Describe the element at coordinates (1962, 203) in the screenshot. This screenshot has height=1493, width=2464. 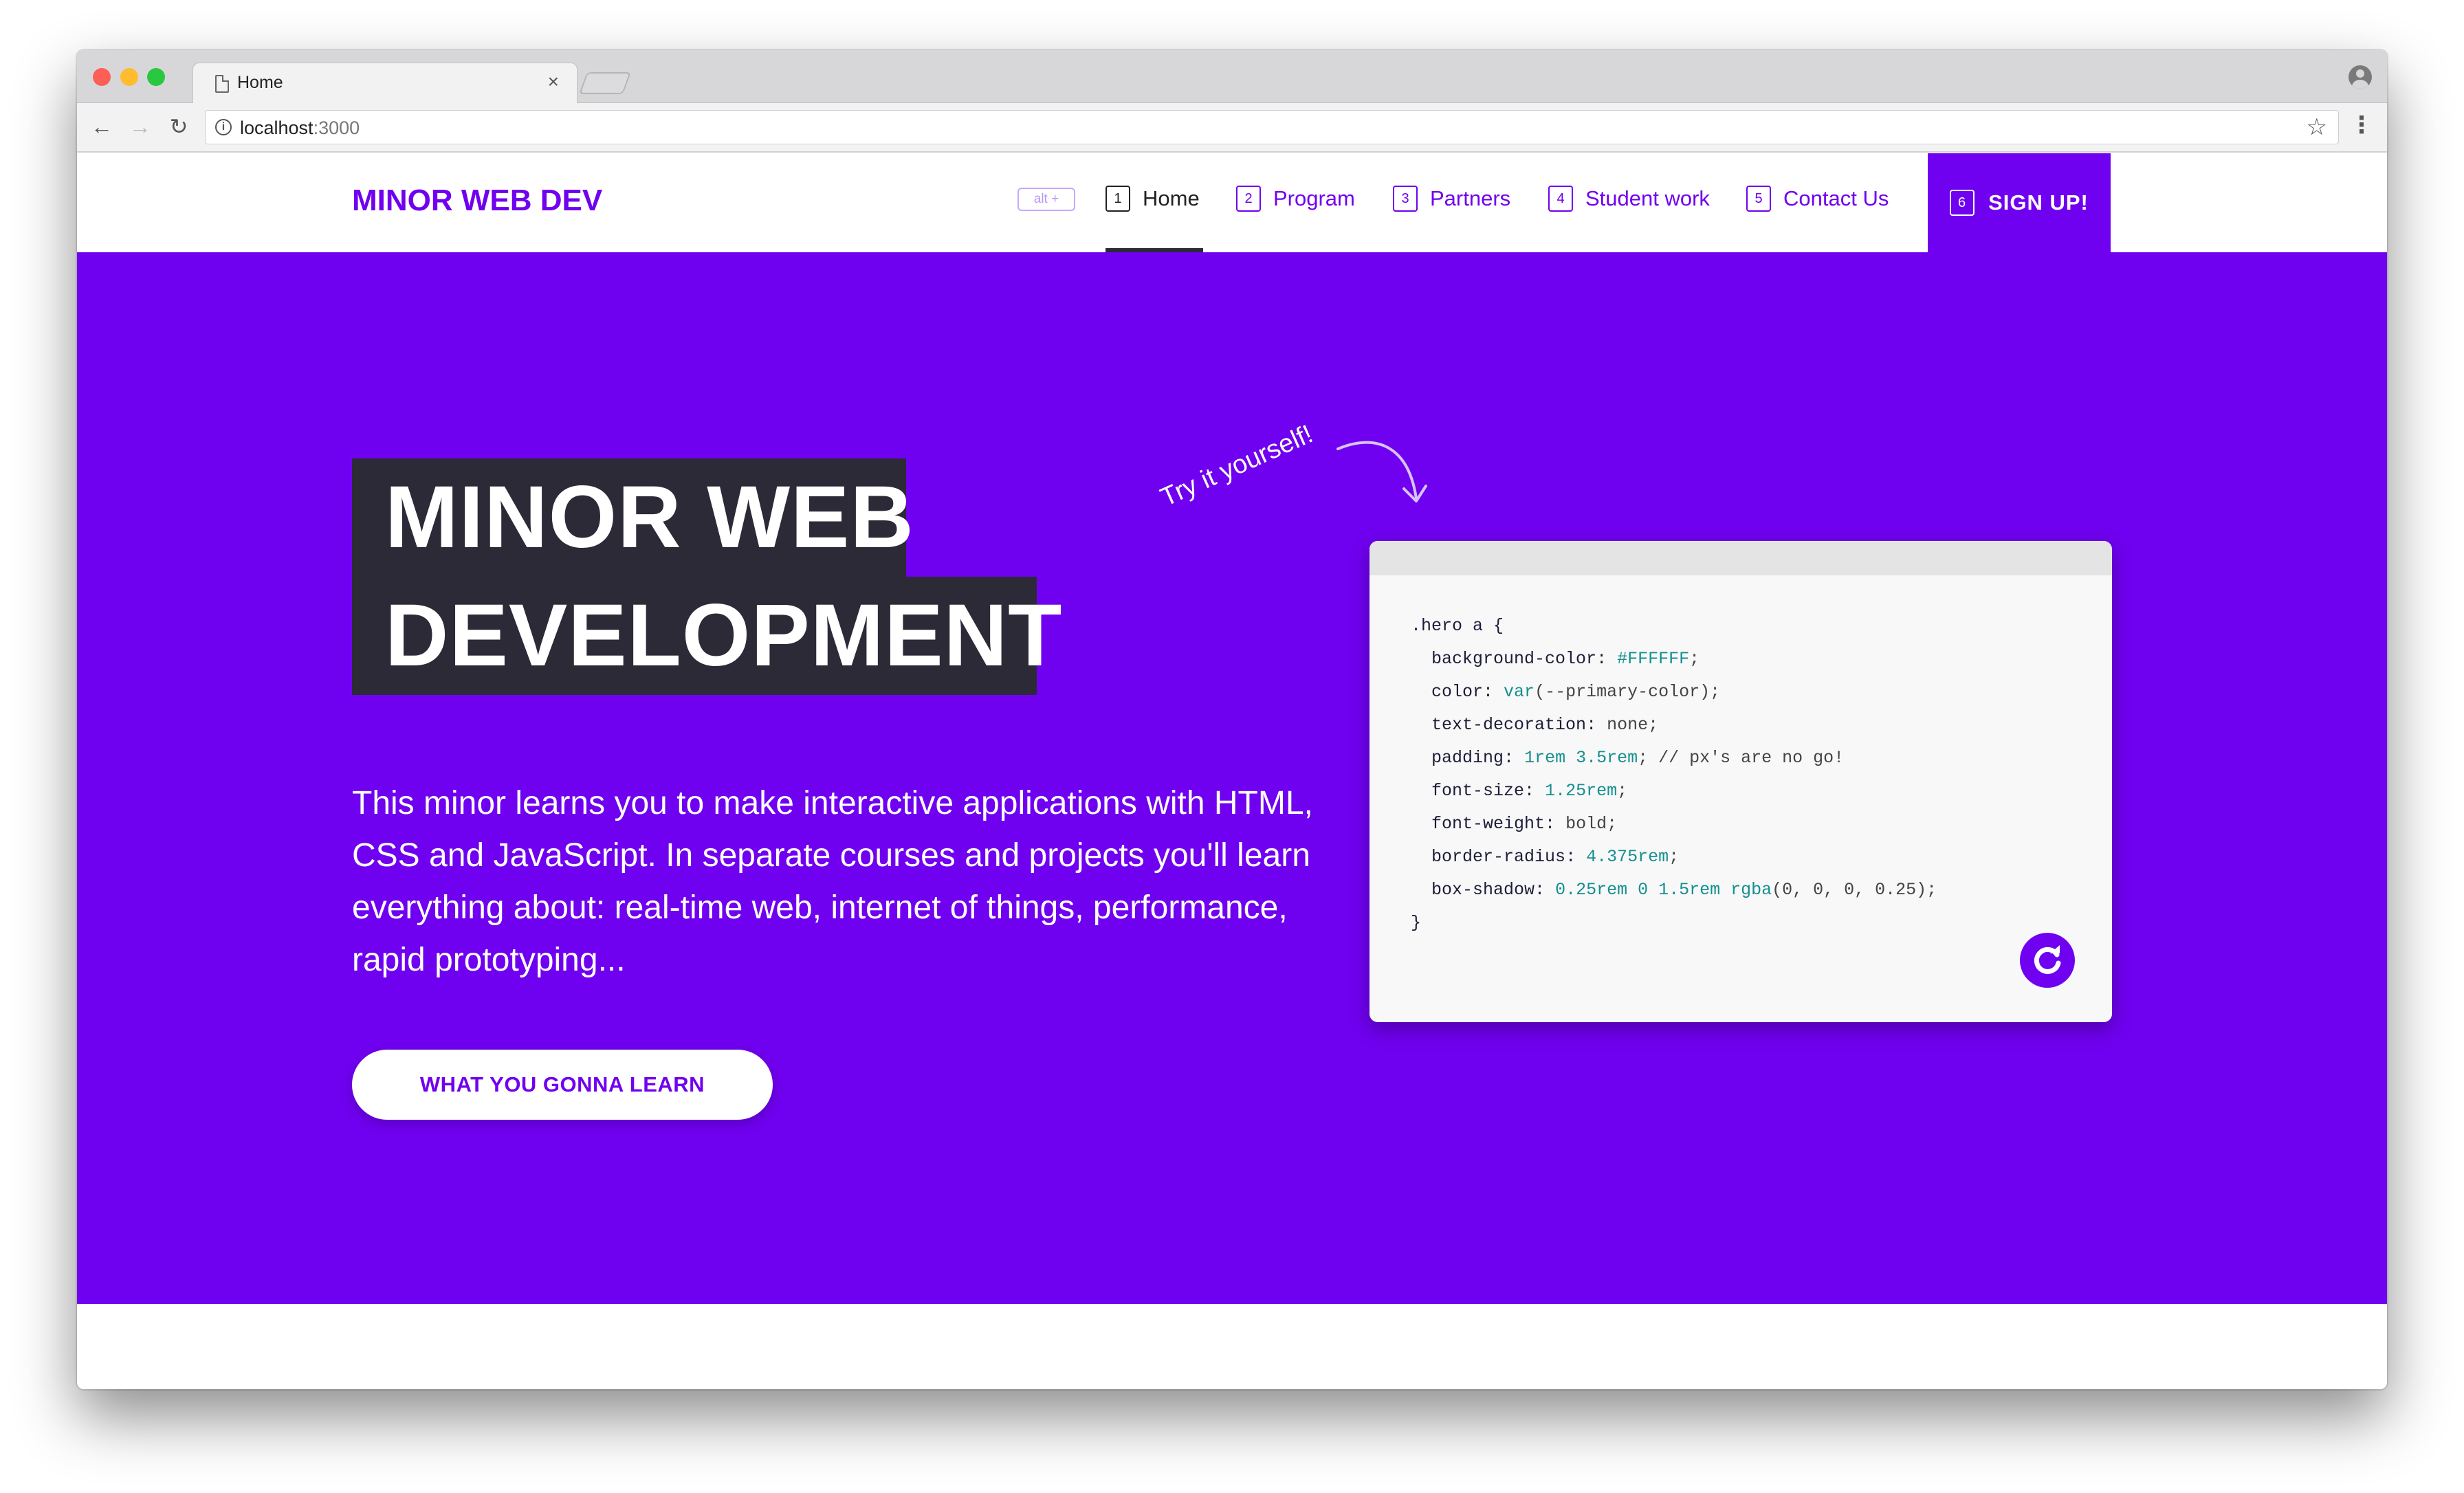
I see `shortcut-key: 6` at that location.